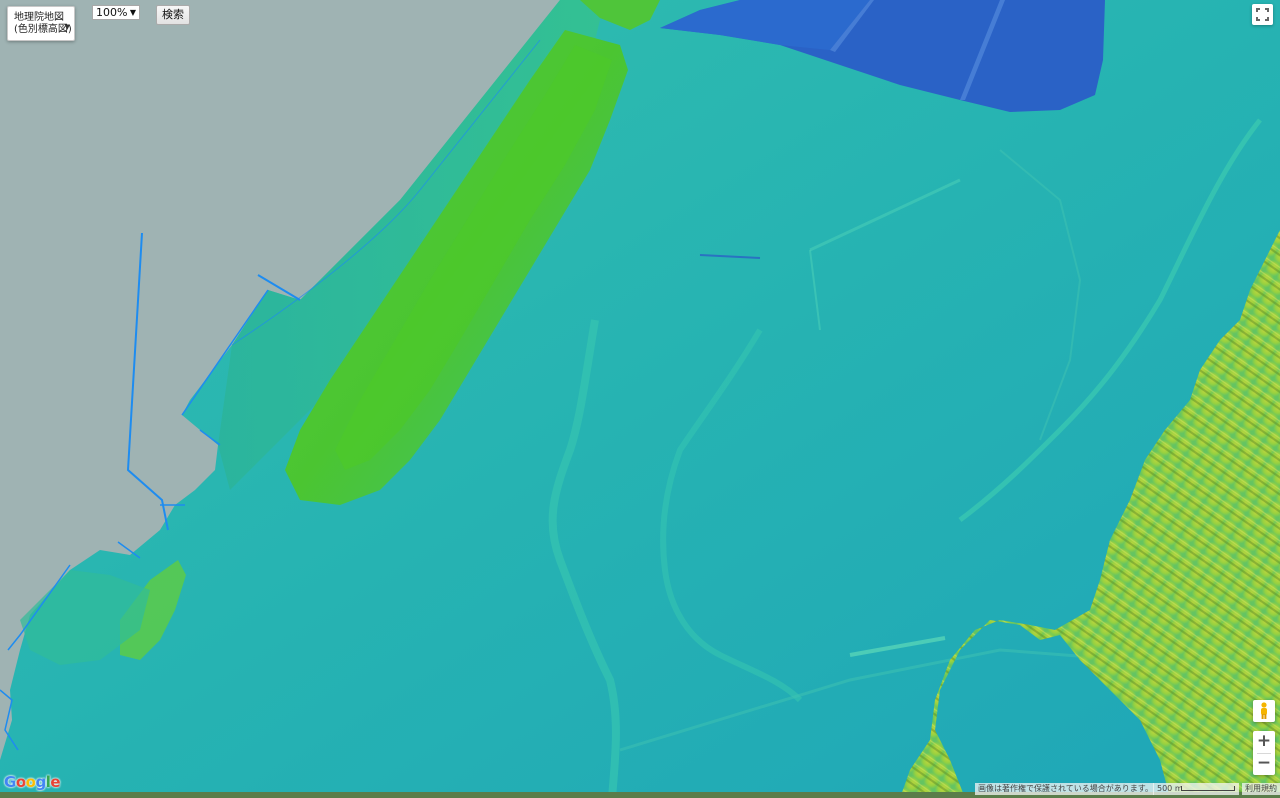 The image size is (1280, 798). Describe the element at coordinates (1208, 788) in the screenshot. I see `scale-bar-line` at that location.